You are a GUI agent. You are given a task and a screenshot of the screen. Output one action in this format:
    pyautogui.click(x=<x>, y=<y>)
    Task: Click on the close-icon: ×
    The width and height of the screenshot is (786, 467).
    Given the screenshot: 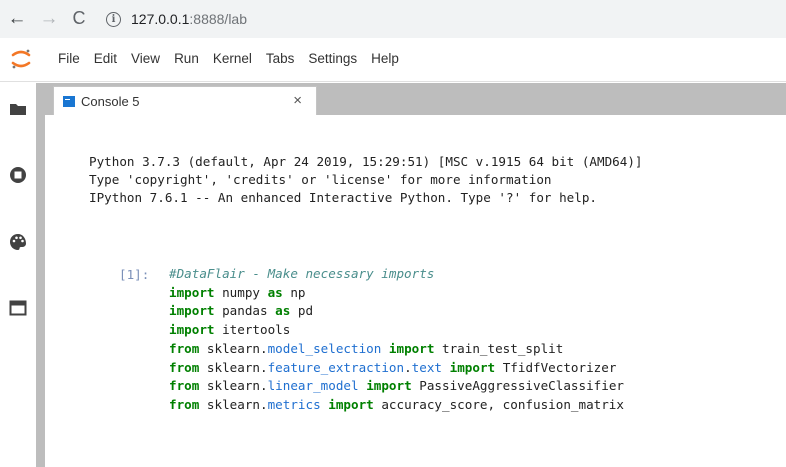 What is the action you would take?
    pyautogui.click(x=297, y=100)
    